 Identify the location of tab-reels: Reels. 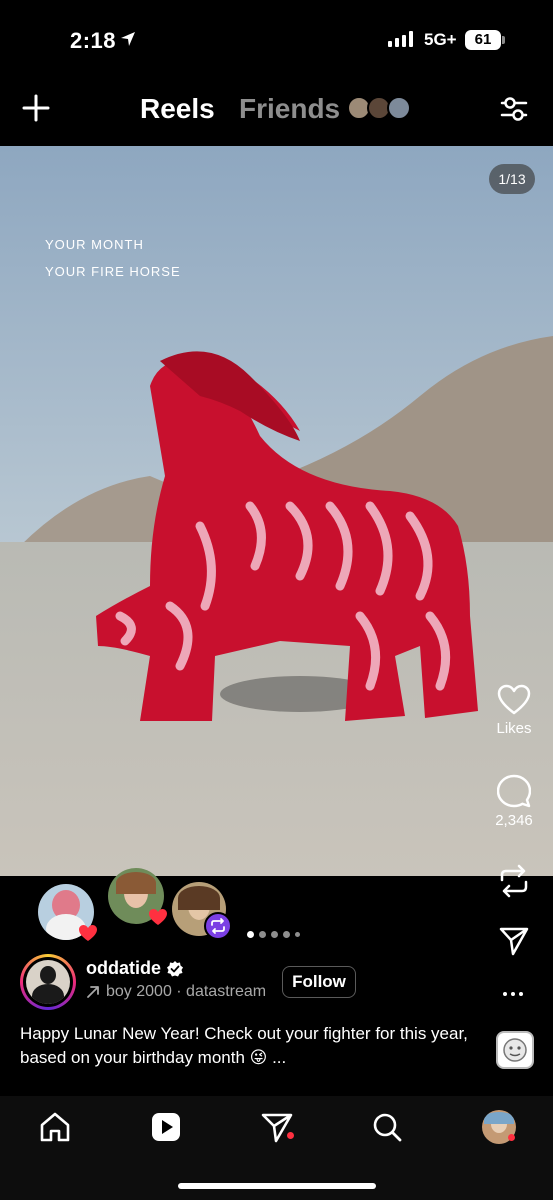
(177, 109).